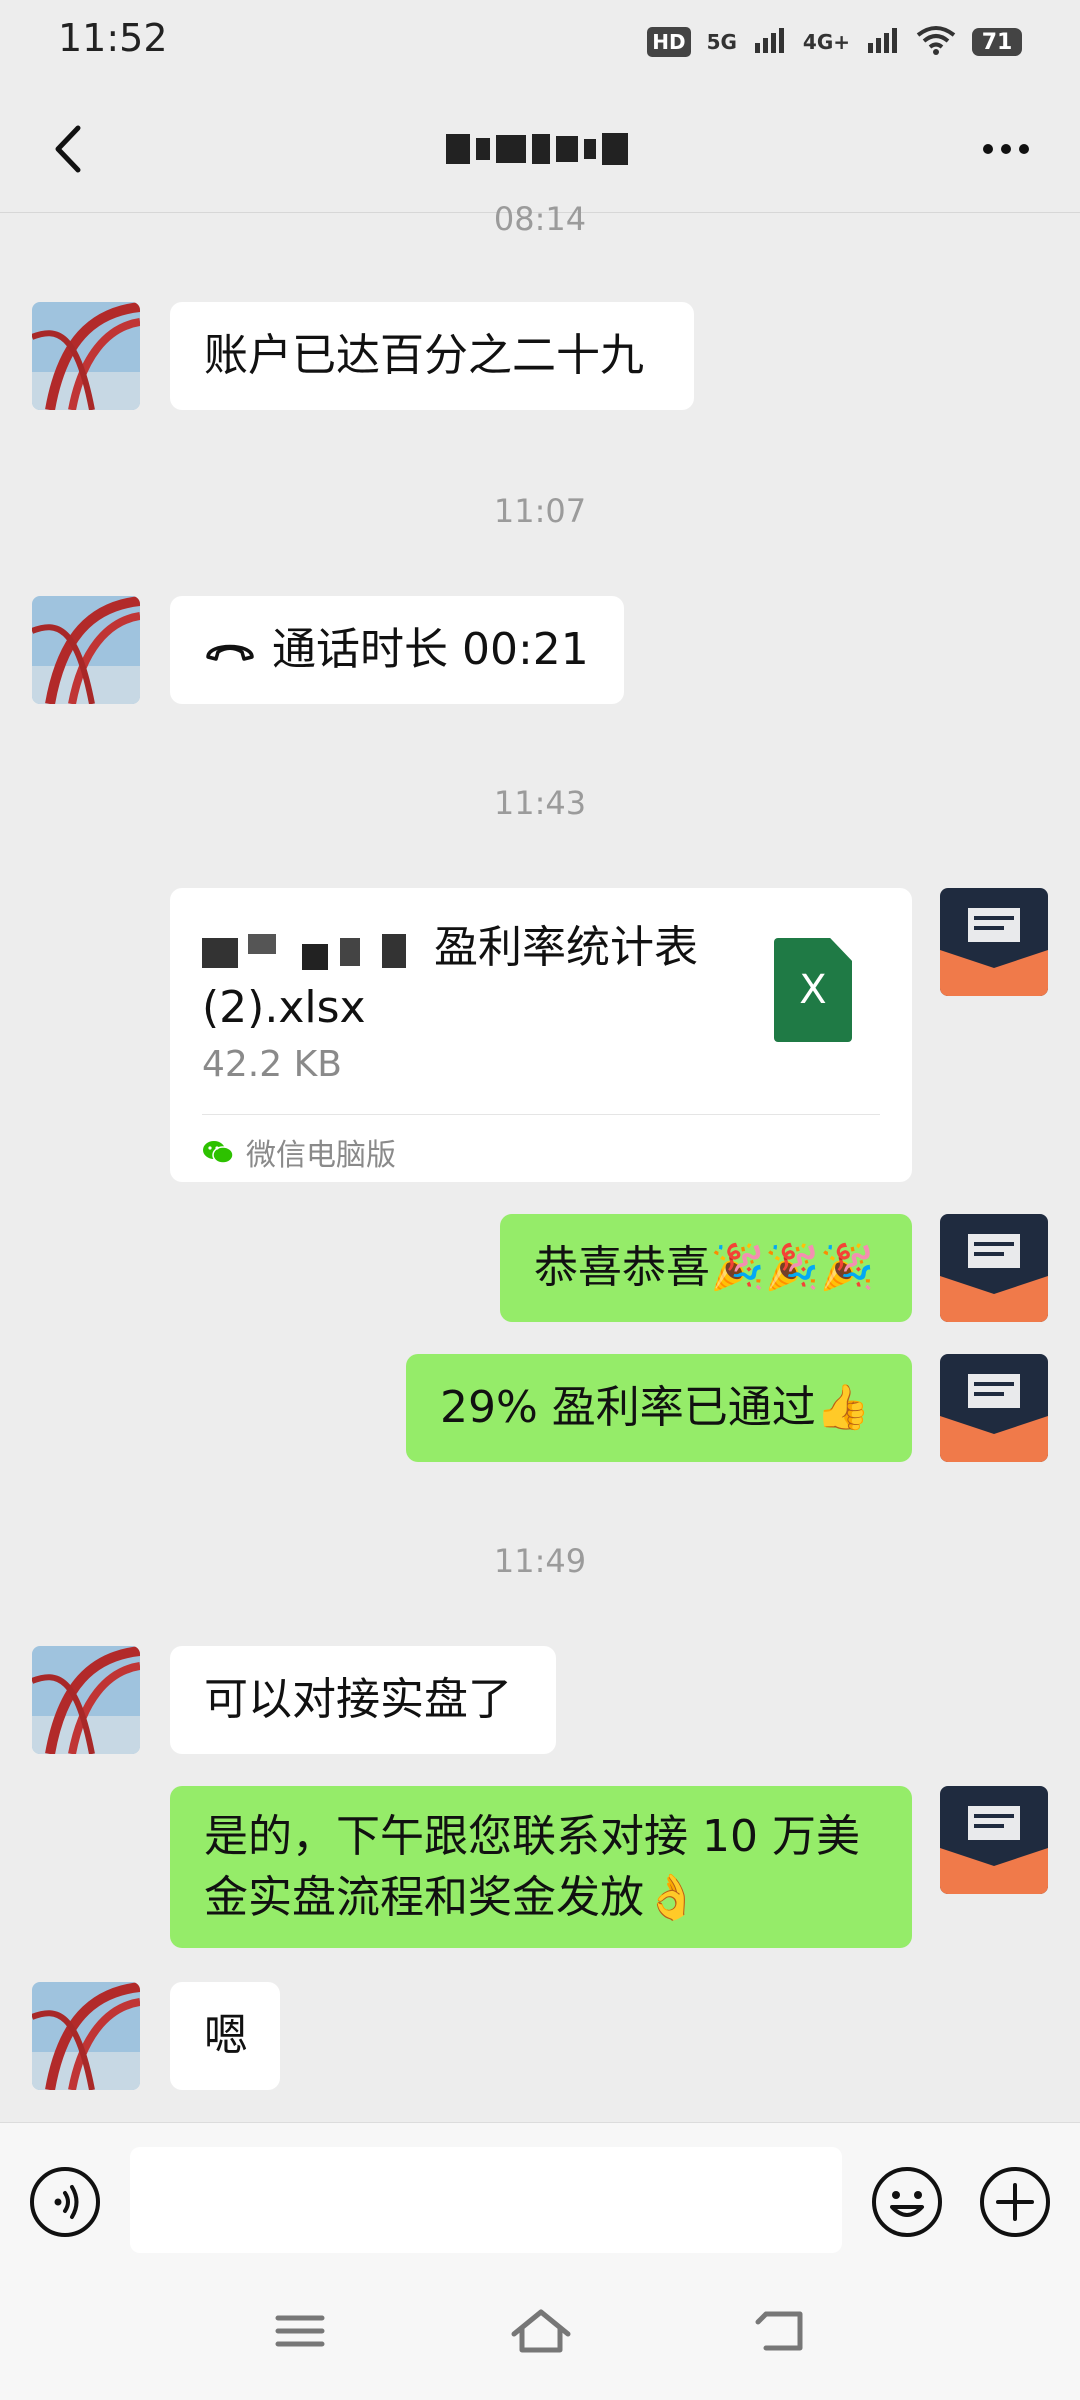 Image resolution: width=1080 pixels, height=2400 pixels. I want to click on message-bubble: 可以对接实盘了, so click(363, 1700).